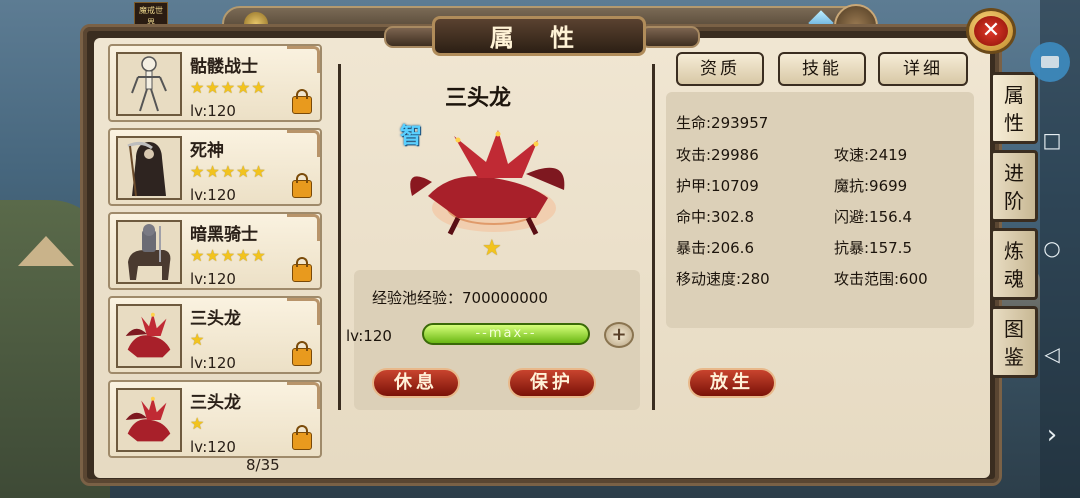  I want to click on stat-dodge: 闪避:156.4, so click(873, 217).